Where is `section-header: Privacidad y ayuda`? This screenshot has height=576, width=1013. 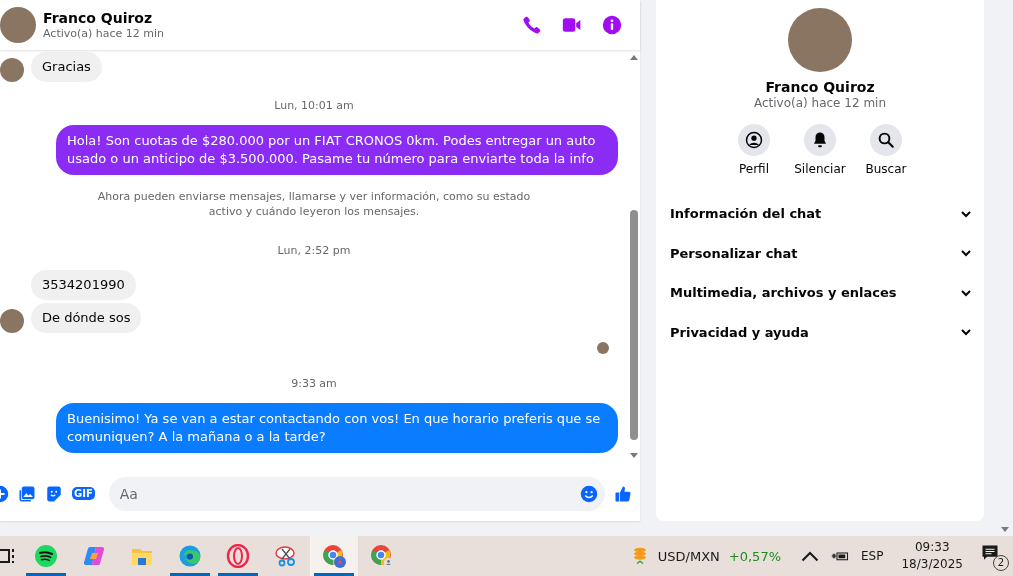
section-header: Privacidad y ayuda is located at coordinates (821, 332).